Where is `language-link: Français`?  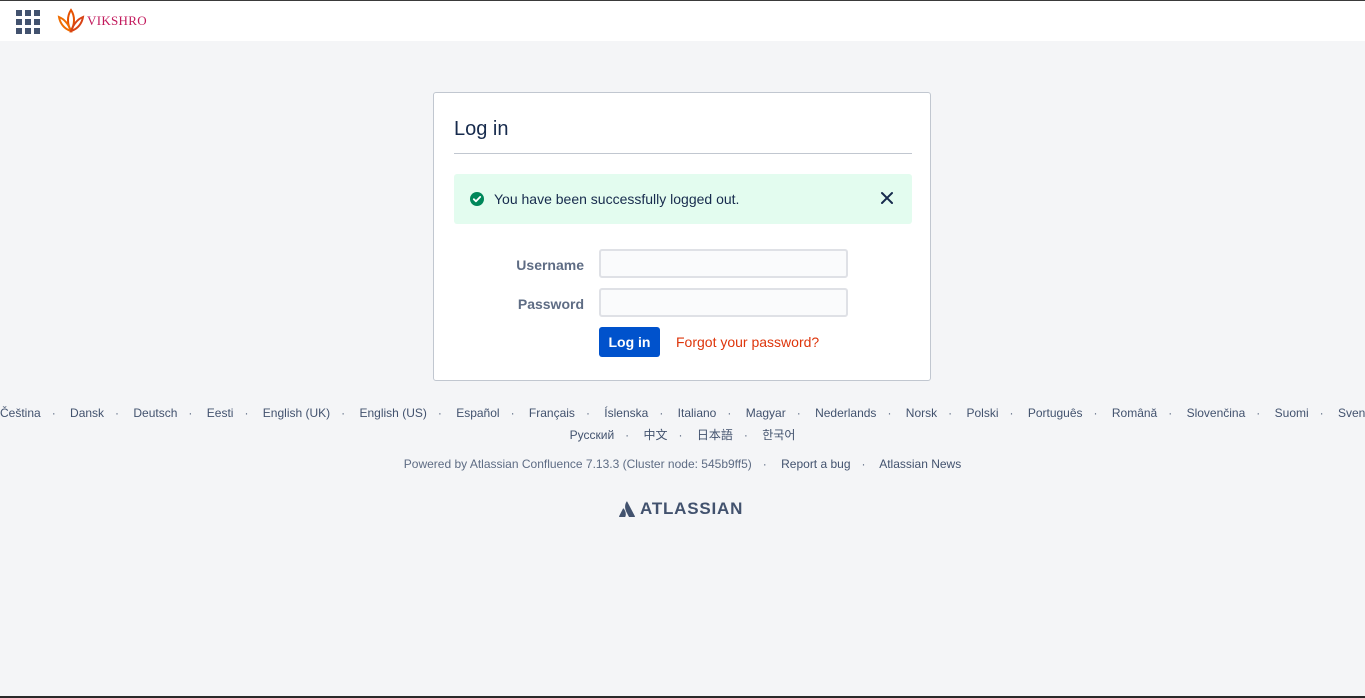 language-link: Français is located at coordinates (552, 413).